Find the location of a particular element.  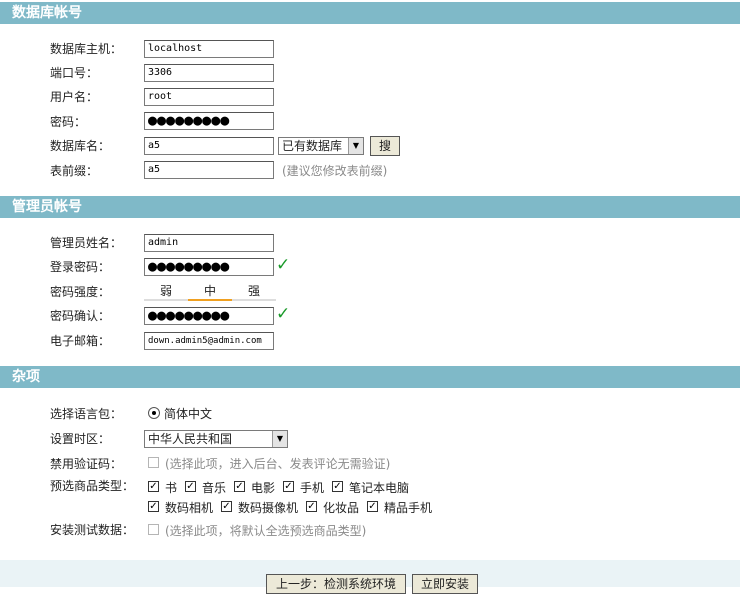

db-host-label: 数据库主机： is located at coordinates (86, 49).